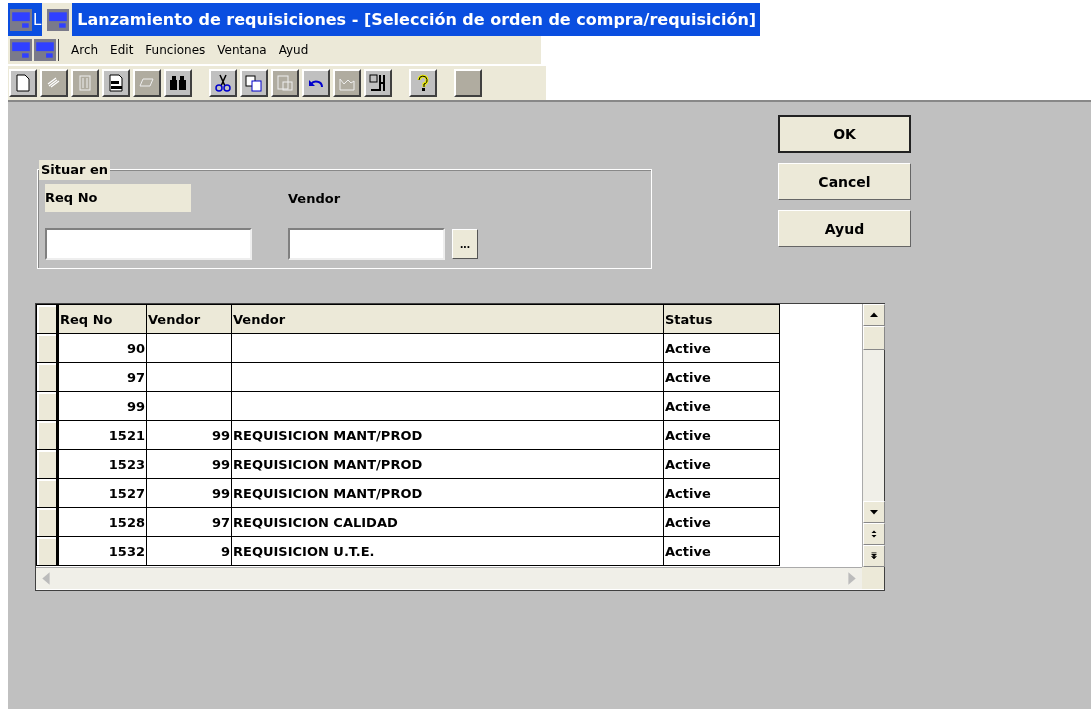 The image size is (1091, 709). I want to click on binoculars-icon, so click(178, 83).